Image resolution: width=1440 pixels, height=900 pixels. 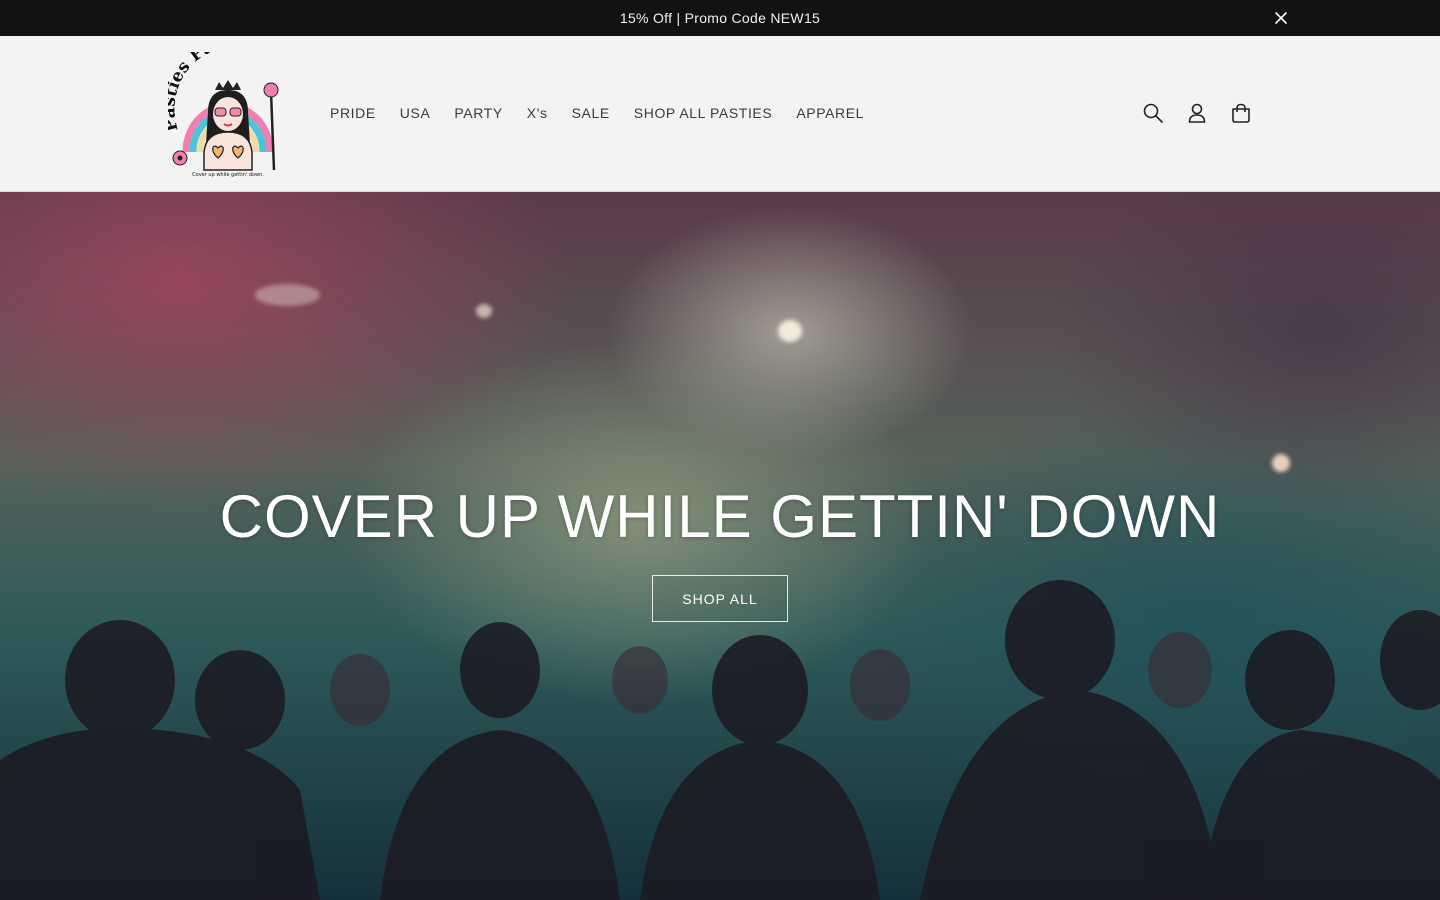 What do you see at coordinates (228, 175) in the screenshot?
I see `logo-tagline: Cover up while gettin' down.` at bounding box center [228, 175].